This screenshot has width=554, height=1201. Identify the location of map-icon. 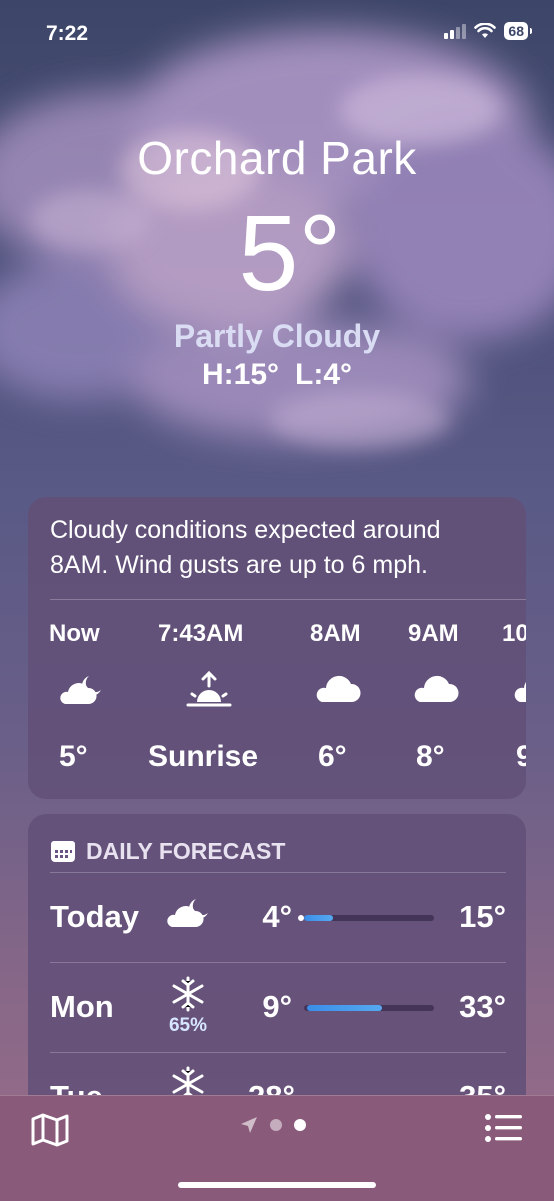
(50, 1130).